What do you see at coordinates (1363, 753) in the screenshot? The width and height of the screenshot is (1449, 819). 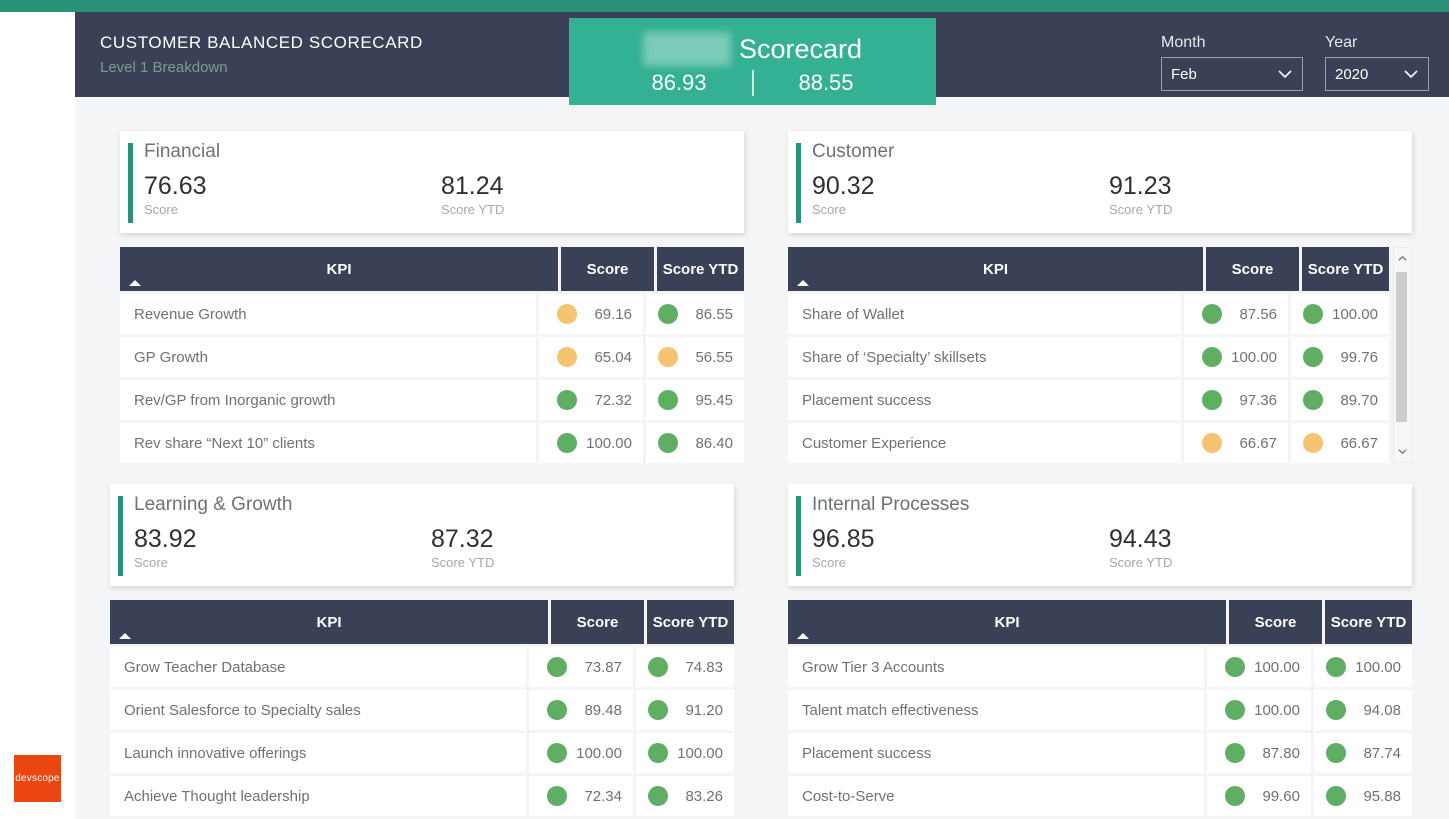 I see `cell-score-ytd: 87.74` at bounding box center [1363, 753].